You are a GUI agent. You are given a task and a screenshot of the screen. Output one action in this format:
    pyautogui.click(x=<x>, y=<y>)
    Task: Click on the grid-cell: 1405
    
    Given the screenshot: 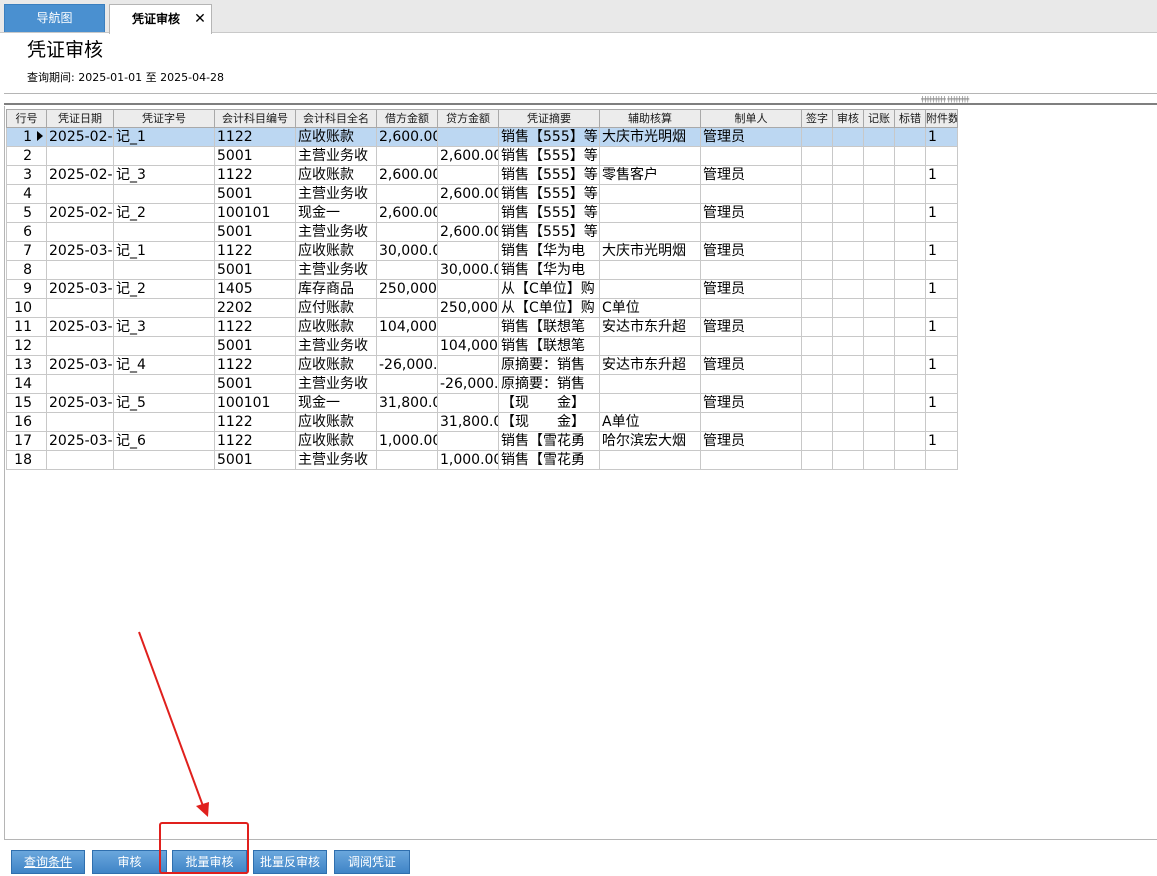 What is the action you would take?
    pyautogui.click(x=255, y=289)
    